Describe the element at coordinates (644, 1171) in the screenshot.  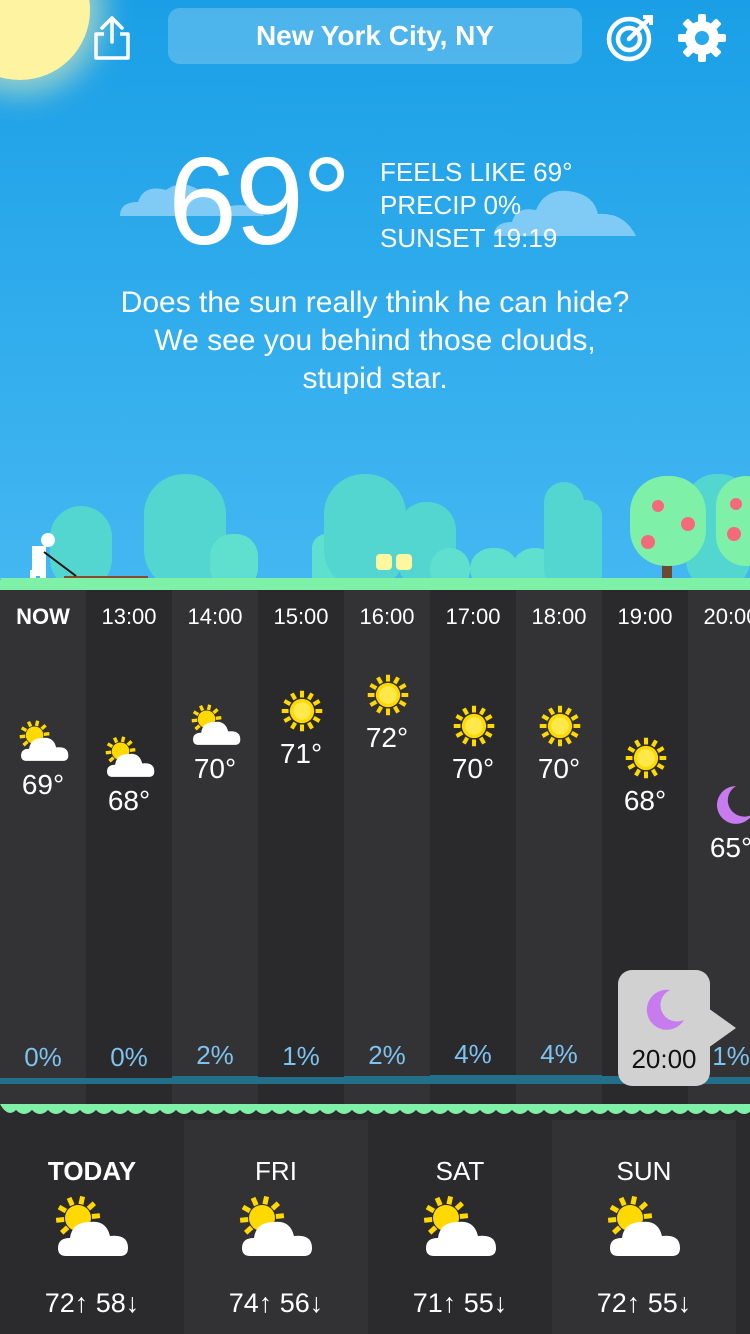
I see `day-name: SUN` at that location.